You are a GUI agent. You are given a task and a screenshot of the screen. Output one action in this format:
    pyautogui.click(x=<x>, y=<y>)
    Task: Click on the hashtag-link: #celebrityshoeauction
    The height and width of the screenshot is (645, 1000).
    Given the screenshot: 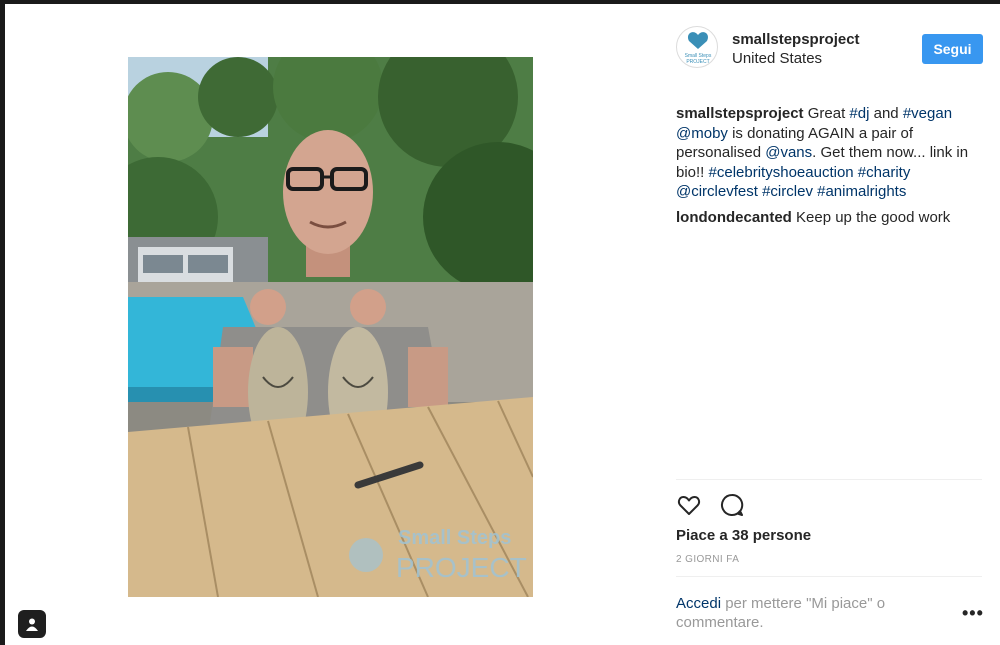 What is the action you would take?
    pyautogui.click(x=781, y=172)
    